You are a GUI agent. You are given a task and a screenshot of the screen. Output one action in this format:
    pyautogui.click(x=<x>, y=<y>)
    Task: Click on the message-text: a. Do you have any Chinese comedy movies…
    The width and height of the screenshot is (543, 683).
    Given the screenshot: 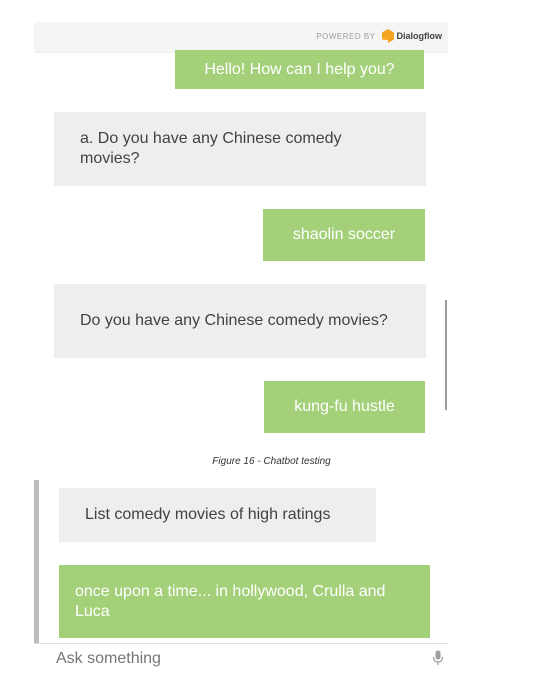 What is the action you would take?
    pyautogui.click(x=211, y=148)
    